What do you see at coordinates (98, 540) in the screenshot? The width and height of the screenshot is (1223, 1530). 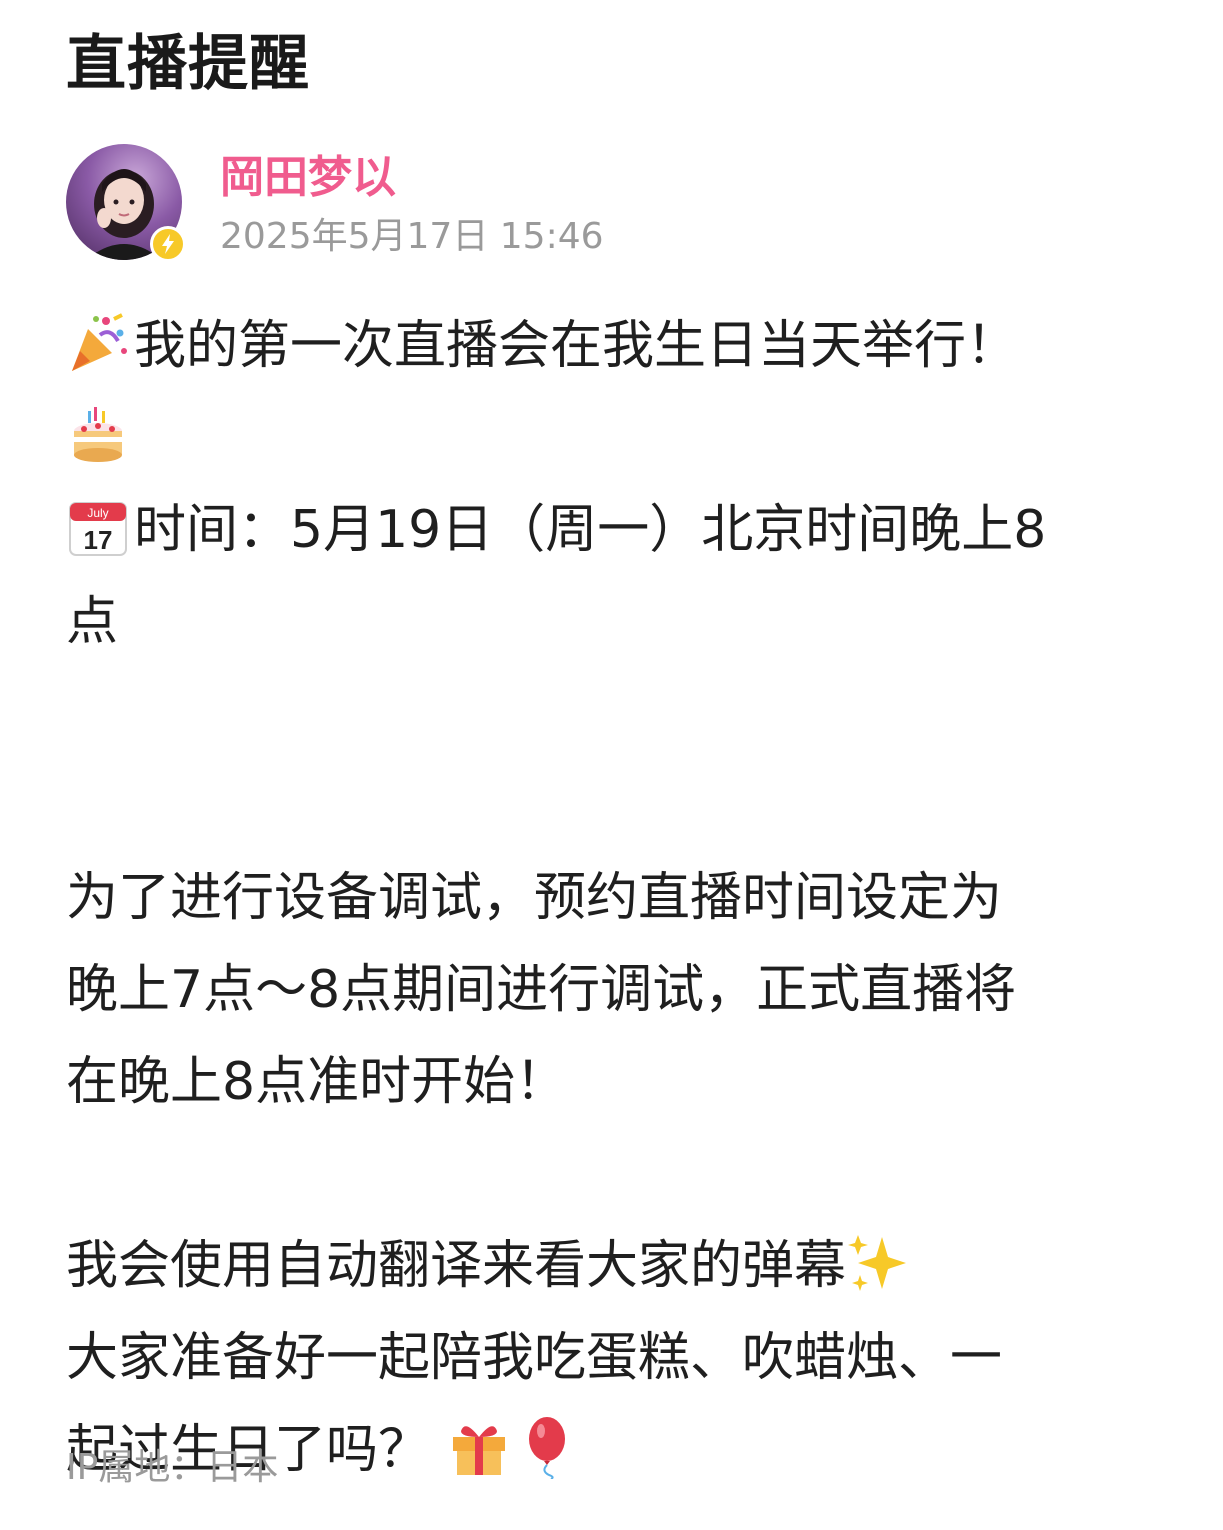 I see `calendar-day: 17` at bounding box center [98, 540].